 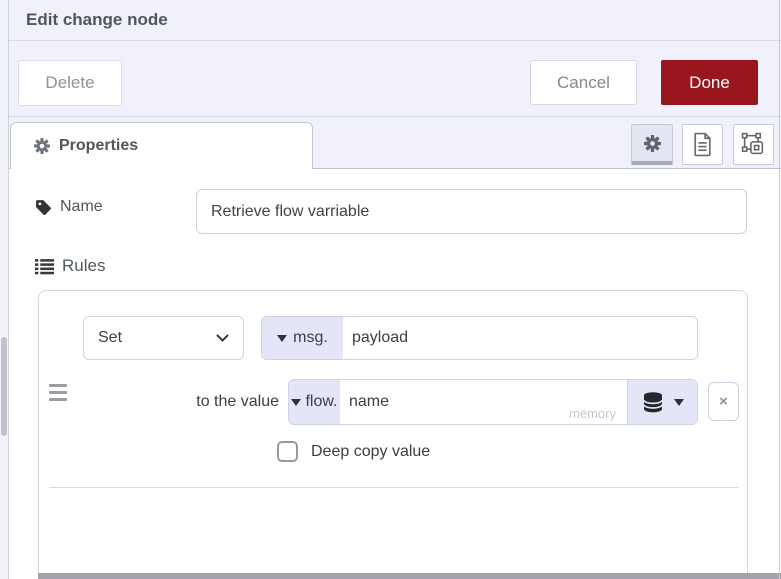 I want to click on properties-section-button, so click(x=652, y=144).